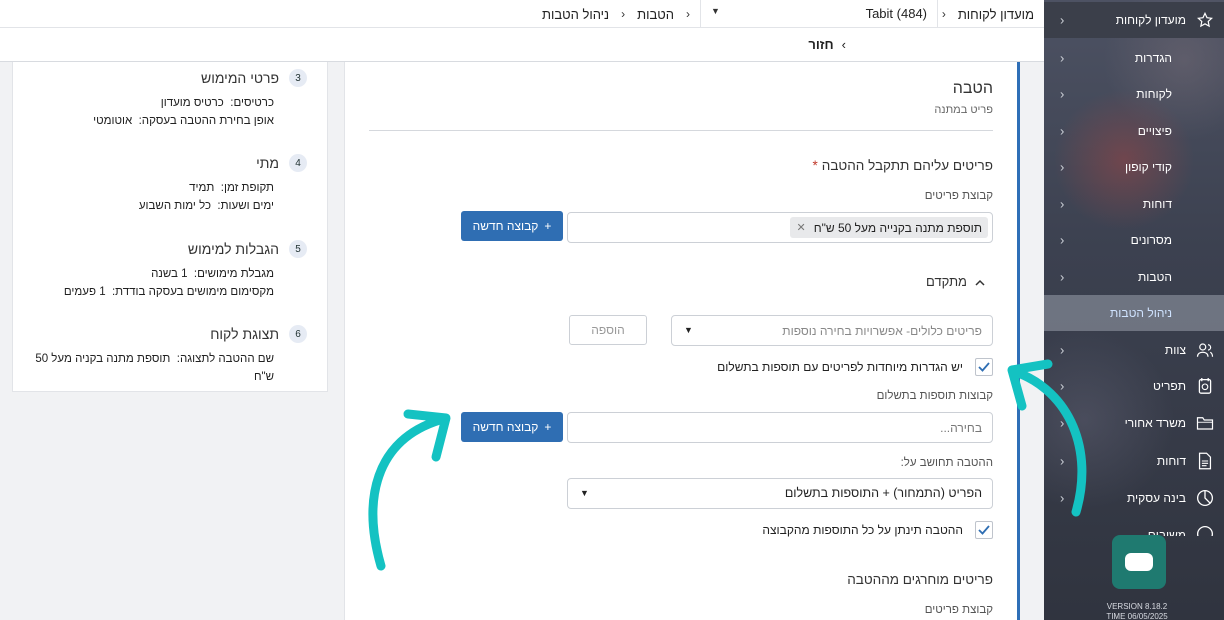 This screenshot has width=1224, height=620. Describe the element at coordinates (192, 103) in the screenshot. I see `summary-value: כרטיס מועדון` at that location.